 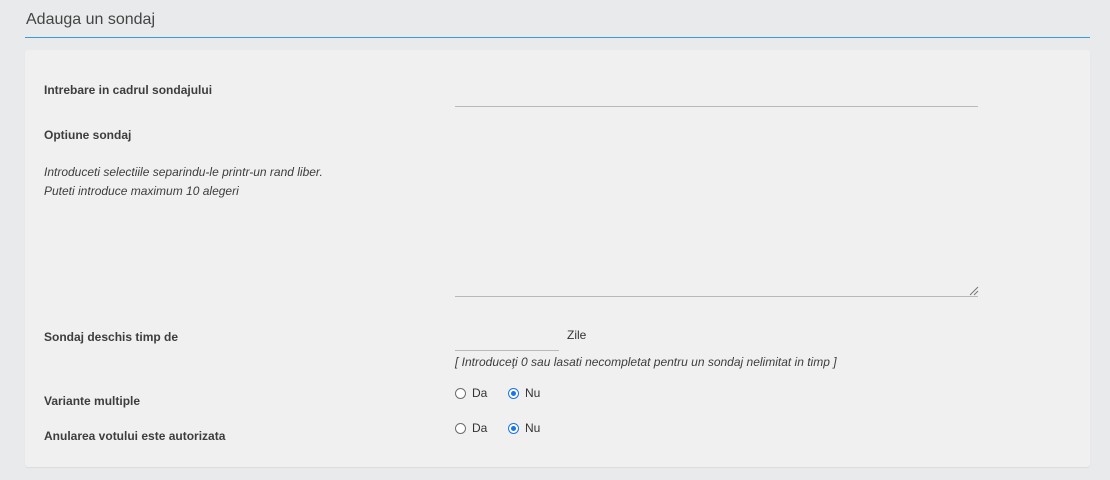 I want to click on vote-cancel-label: Anularea votului este autorizata, so click(x=135, y=436).